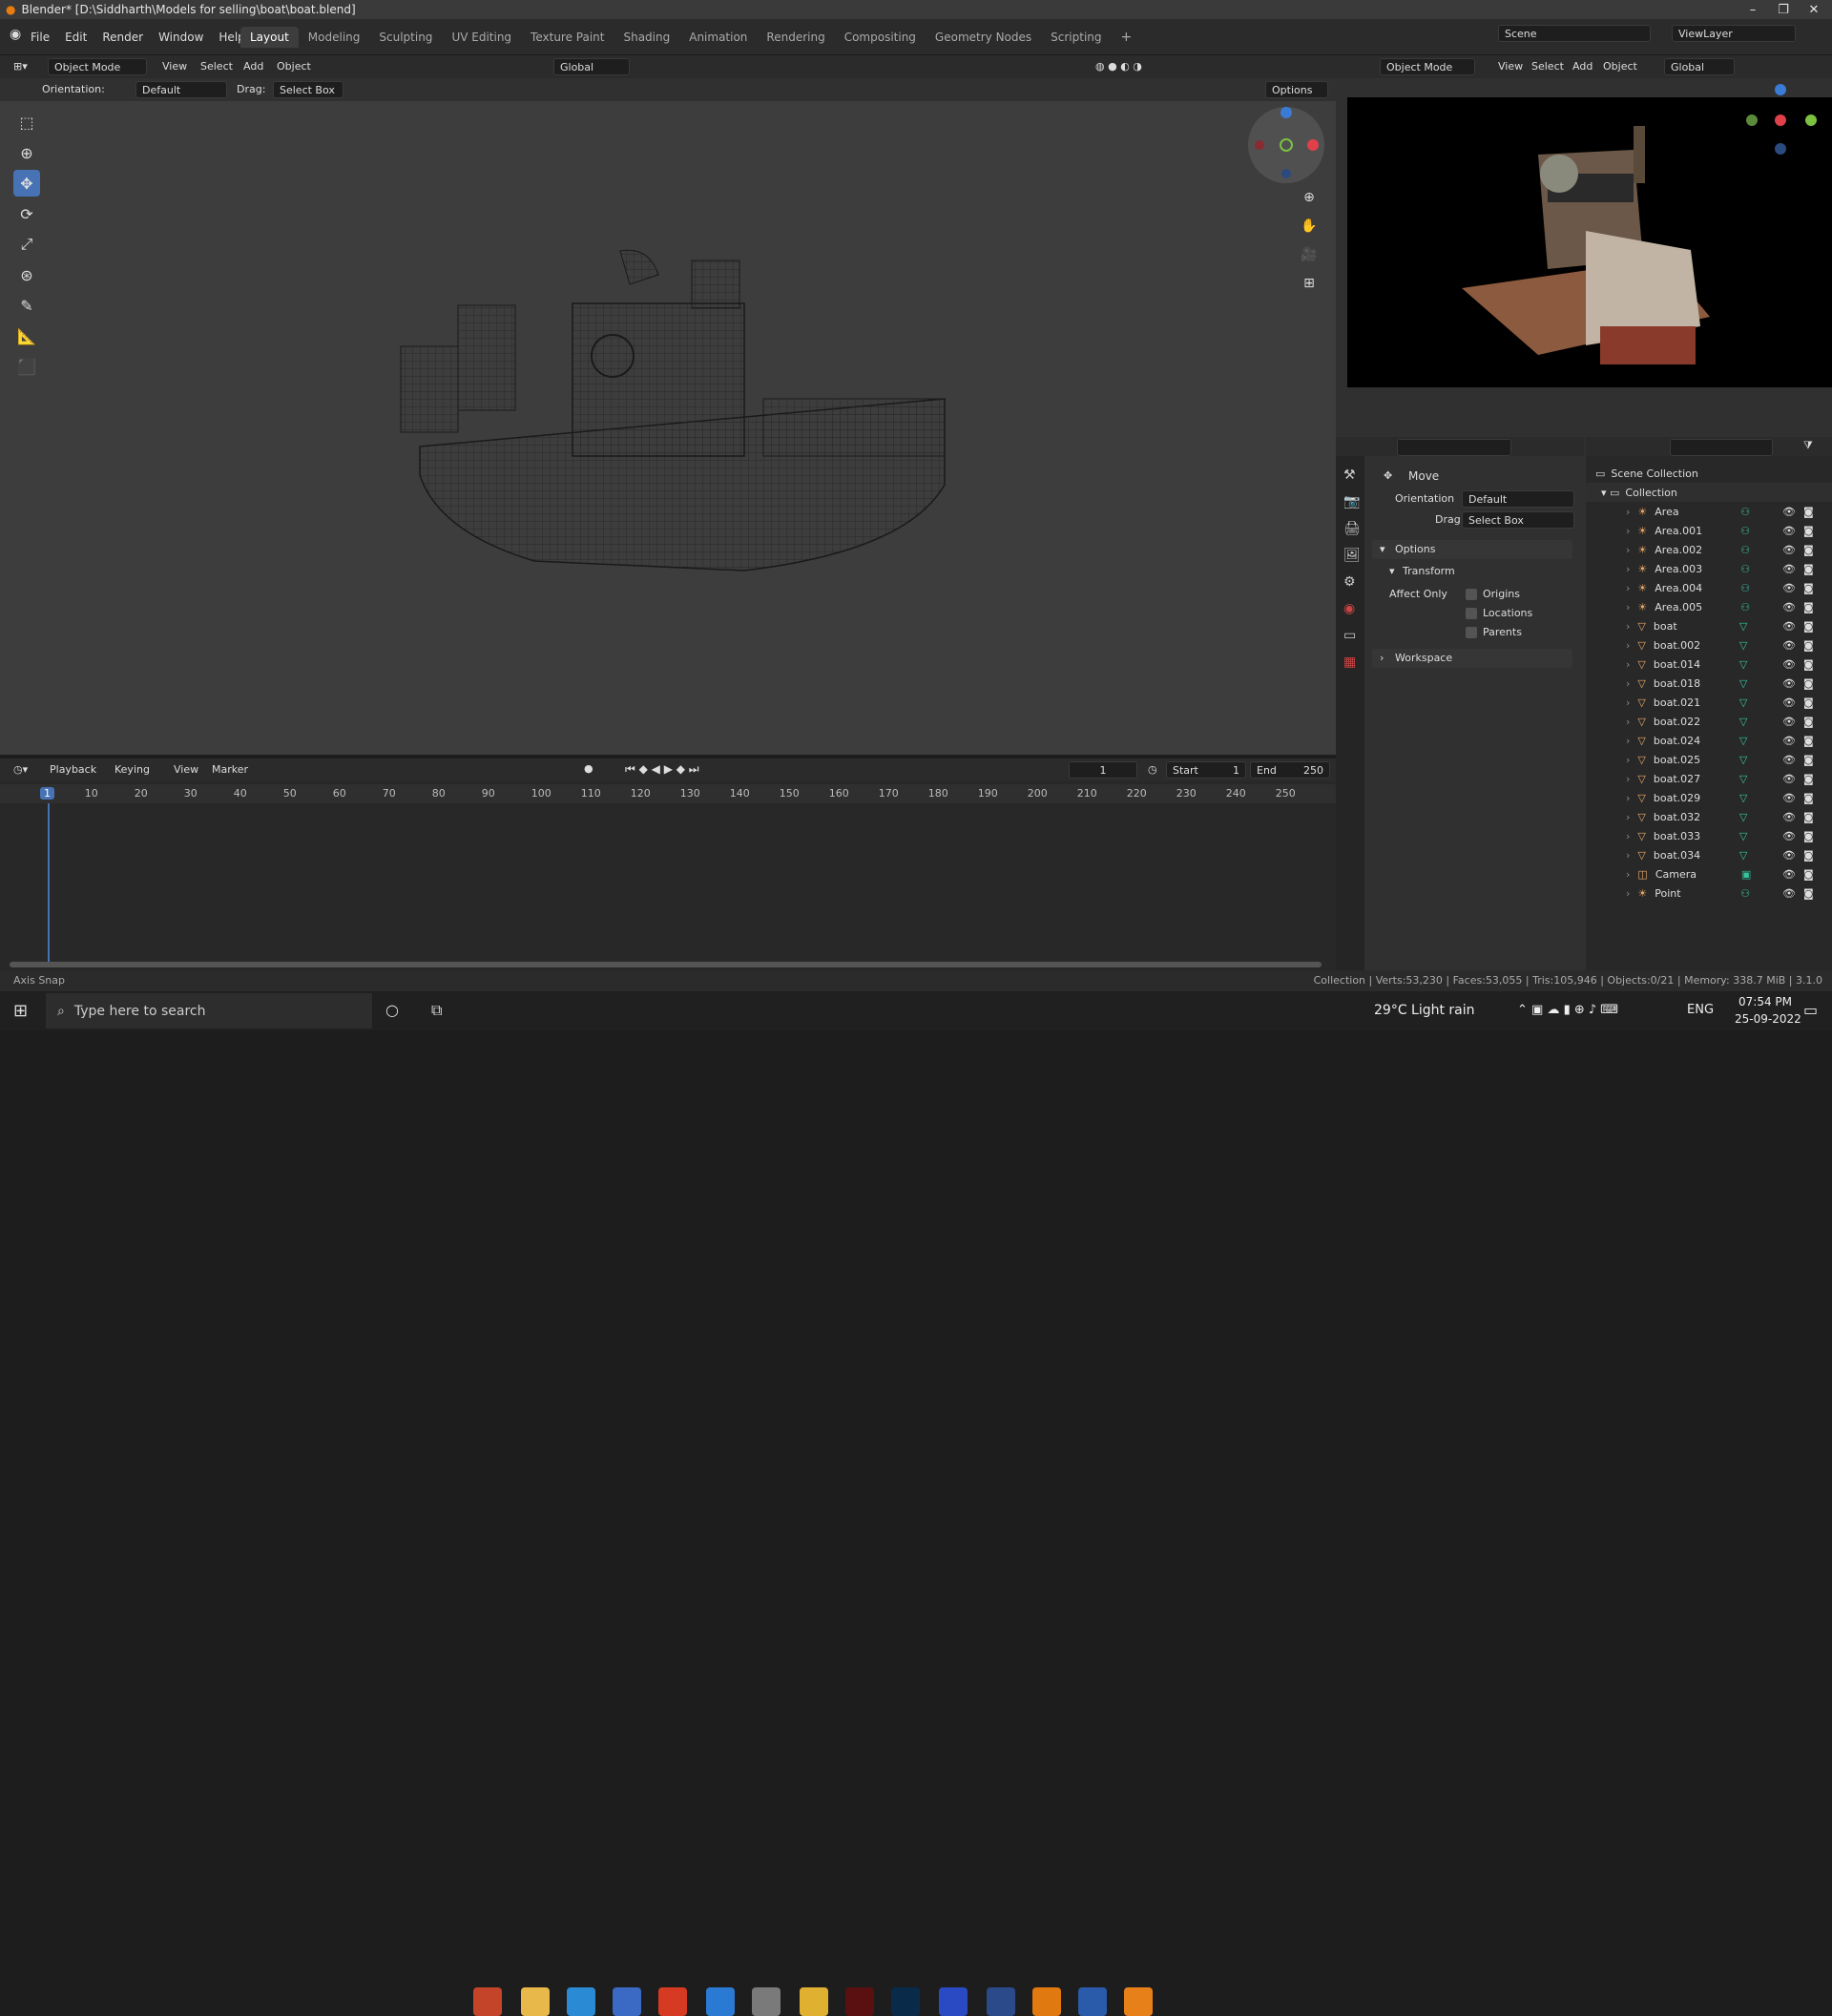 The width and height of the screenshot is (1832, 2016). Describe the element at coordinates (1734, 33) in the screenshot. I see `viewlayer-selector: ViewLayer` at that location.